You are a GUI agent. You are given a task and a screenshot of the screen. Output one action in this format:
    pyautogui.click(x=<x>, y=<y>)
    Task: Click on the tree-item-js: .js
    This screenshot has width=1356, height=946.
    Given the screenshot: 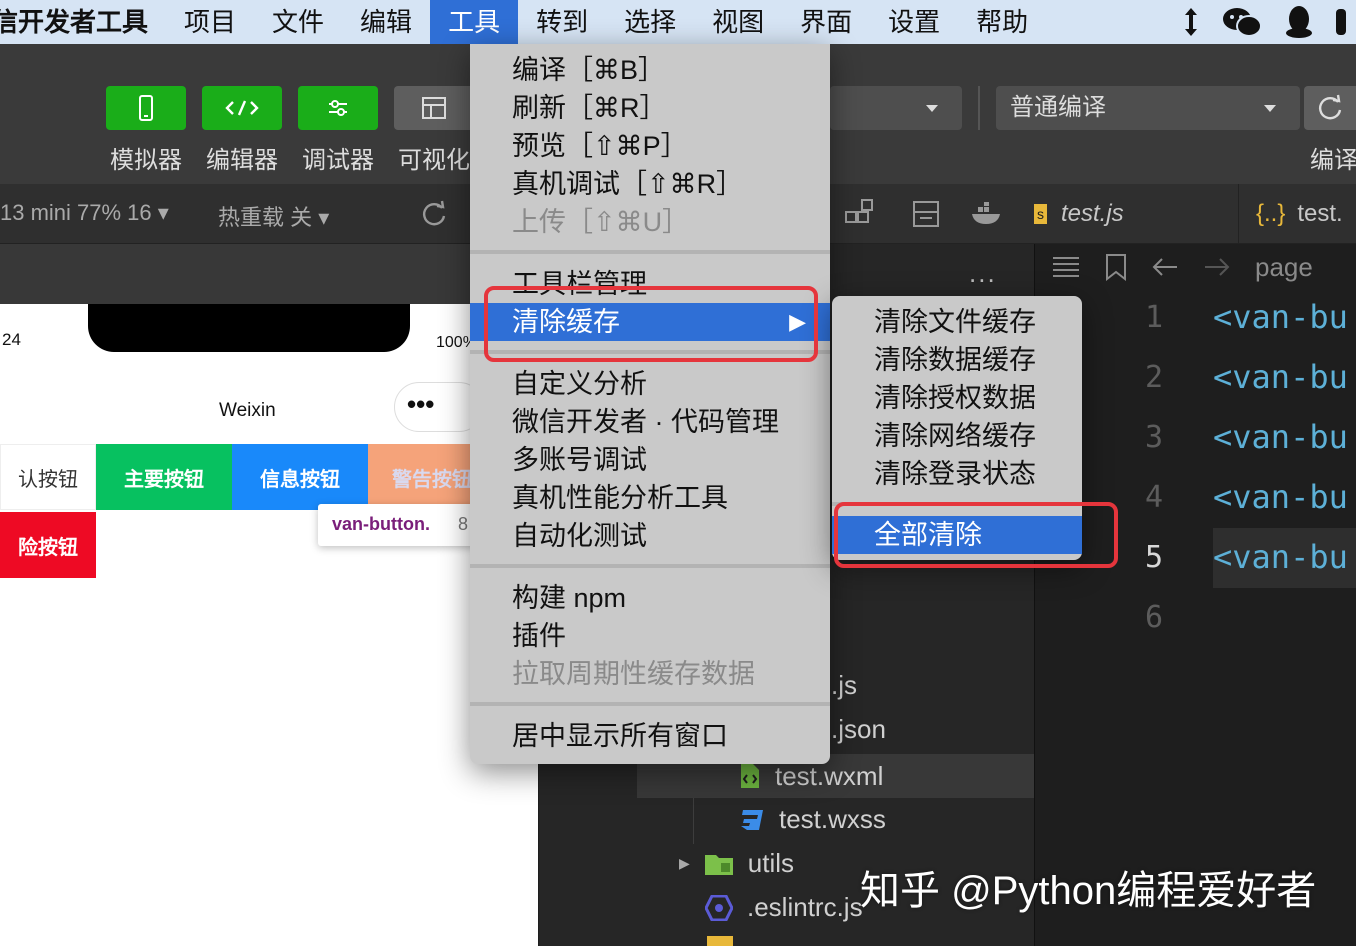 What is the action you would take?
    pyautogui.click(x=844, y=685)
    